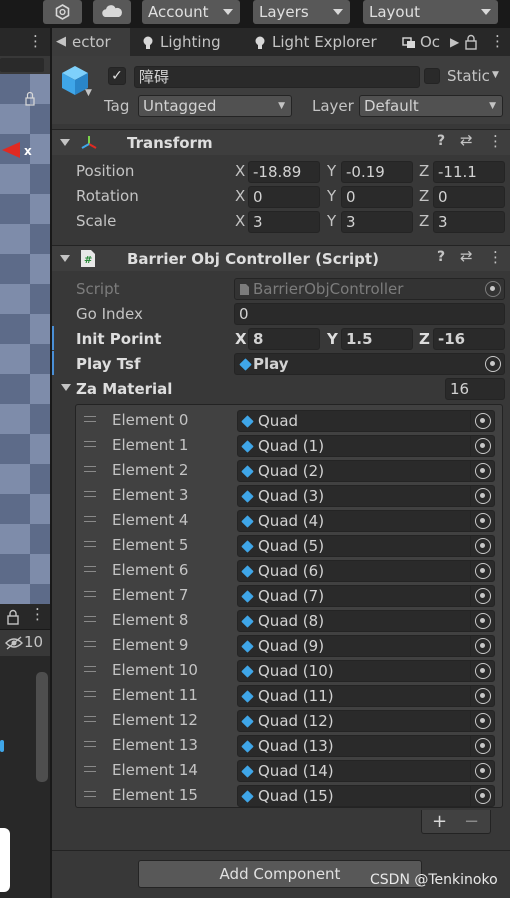  Describe the element at coordinates (366, 771) in the screenshot. I see `element-object-field: Quad (14)` at that location.